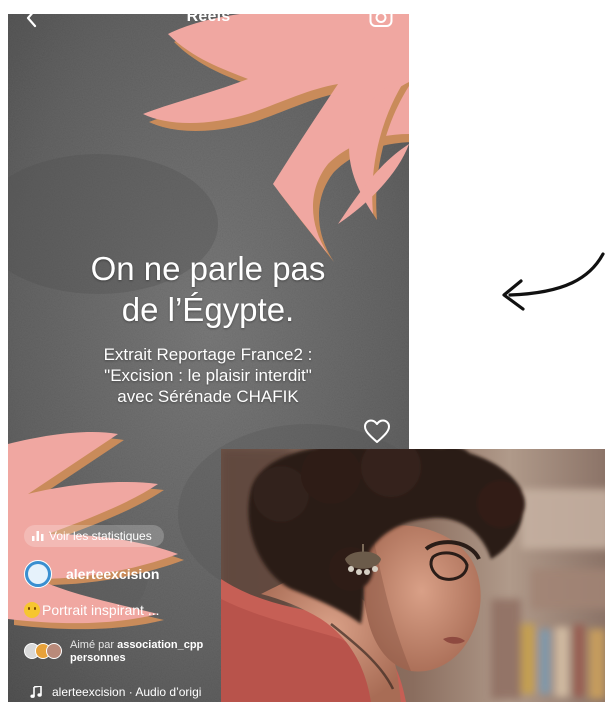 Image resolution: width=605 pixels, height=702 pixels. What do you see at coordinates (36, 692) in the screenshot?
I see `music-note-icon` at bounding box center [36, 692].